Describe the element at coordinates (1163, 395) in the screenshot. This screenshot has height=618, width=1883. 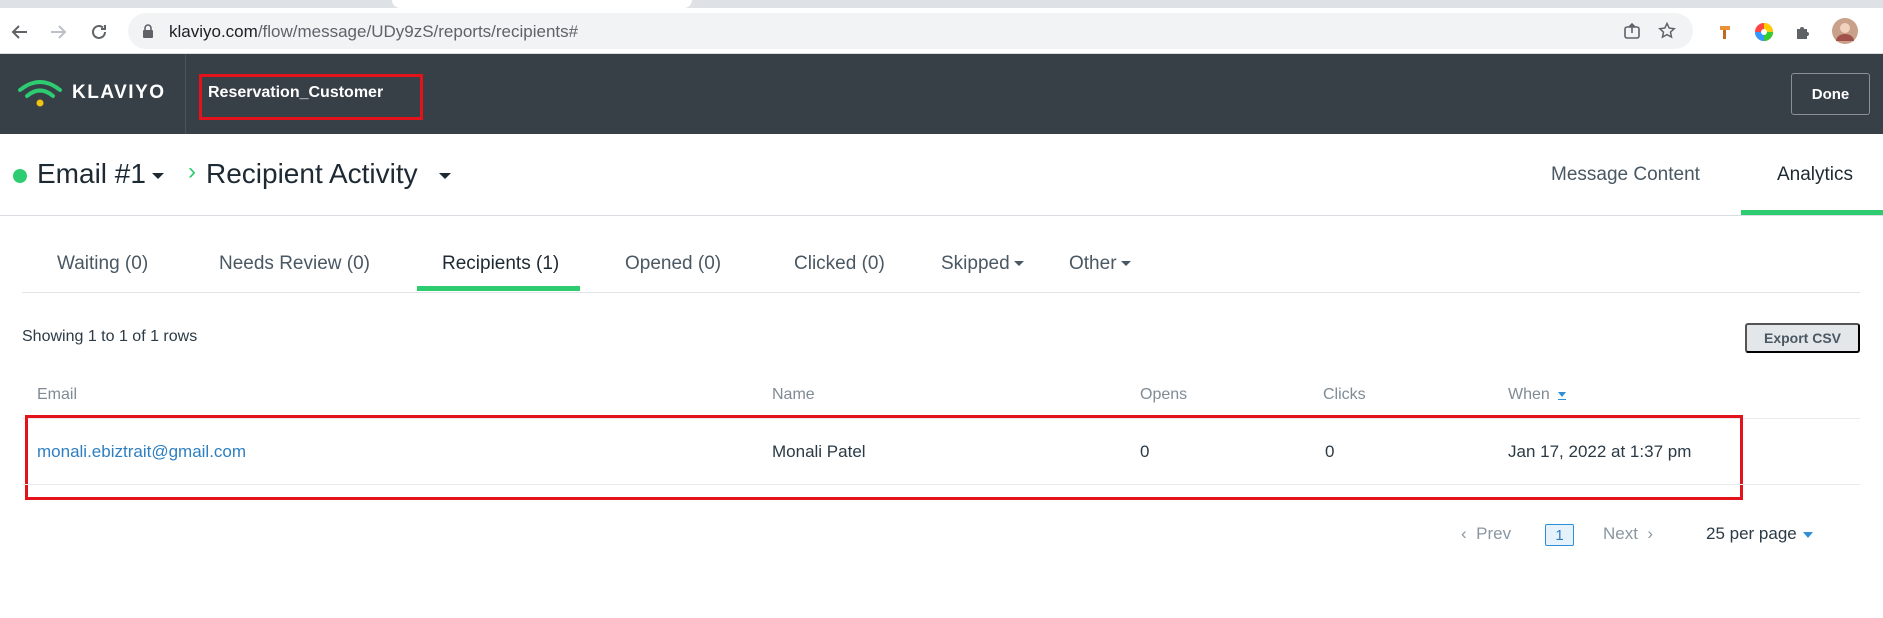
I see `column-header-opens: Opens` at that location.